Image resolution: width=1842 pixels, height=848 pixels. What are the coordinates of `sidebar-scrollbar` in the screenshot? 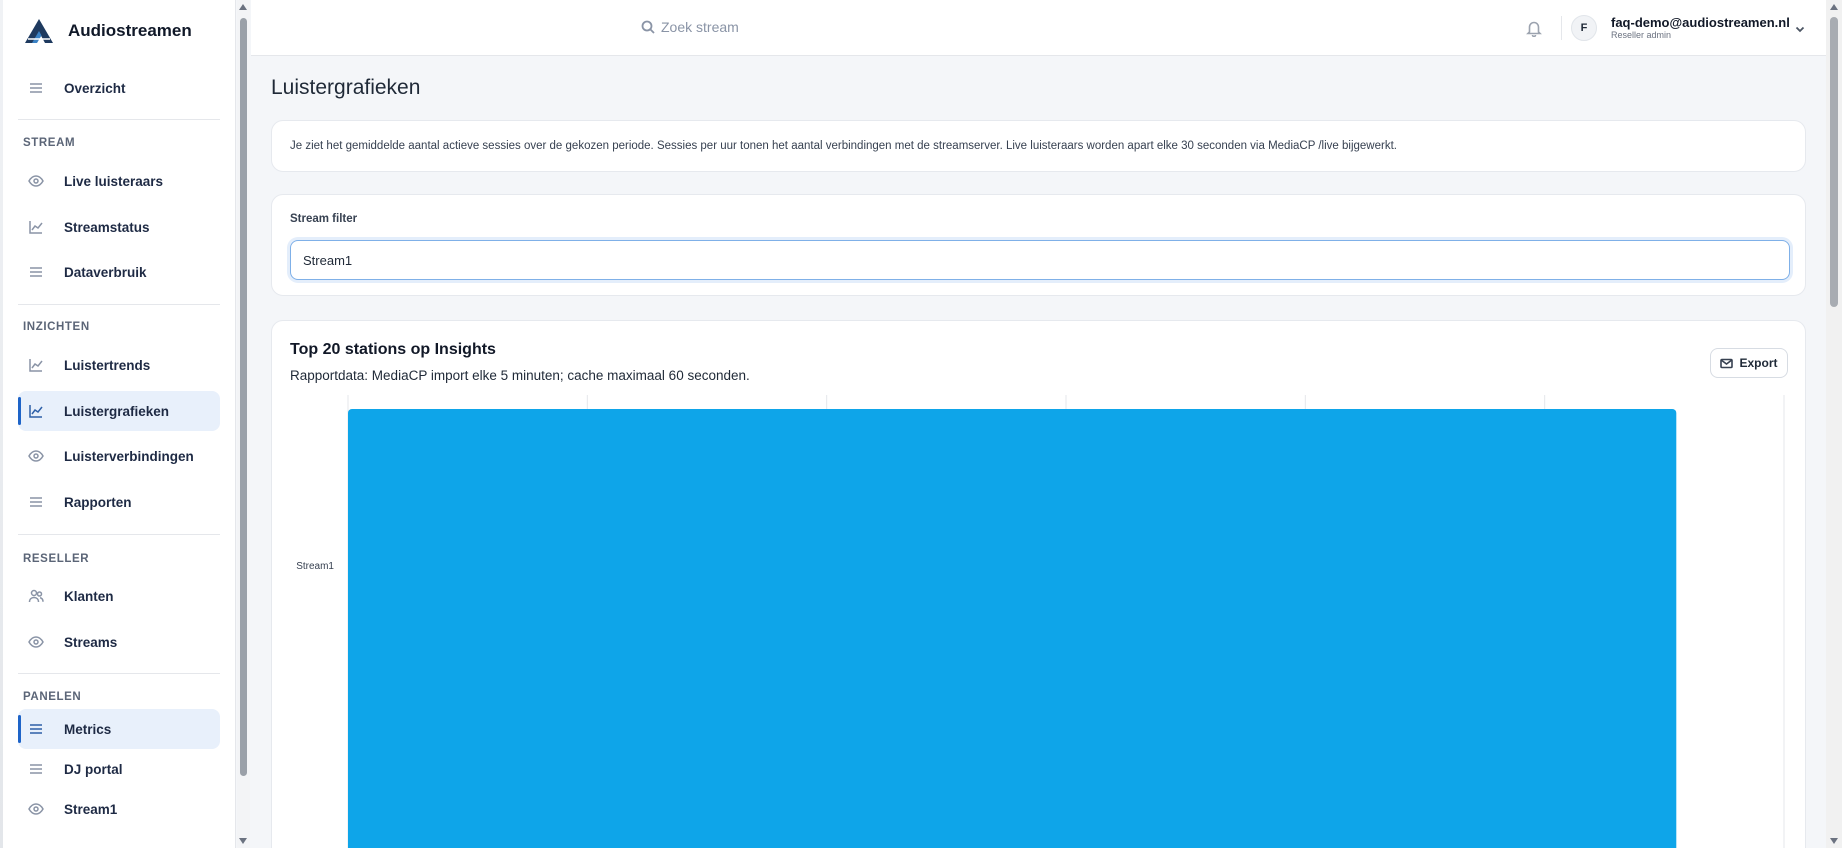 It's located at (243, 424).